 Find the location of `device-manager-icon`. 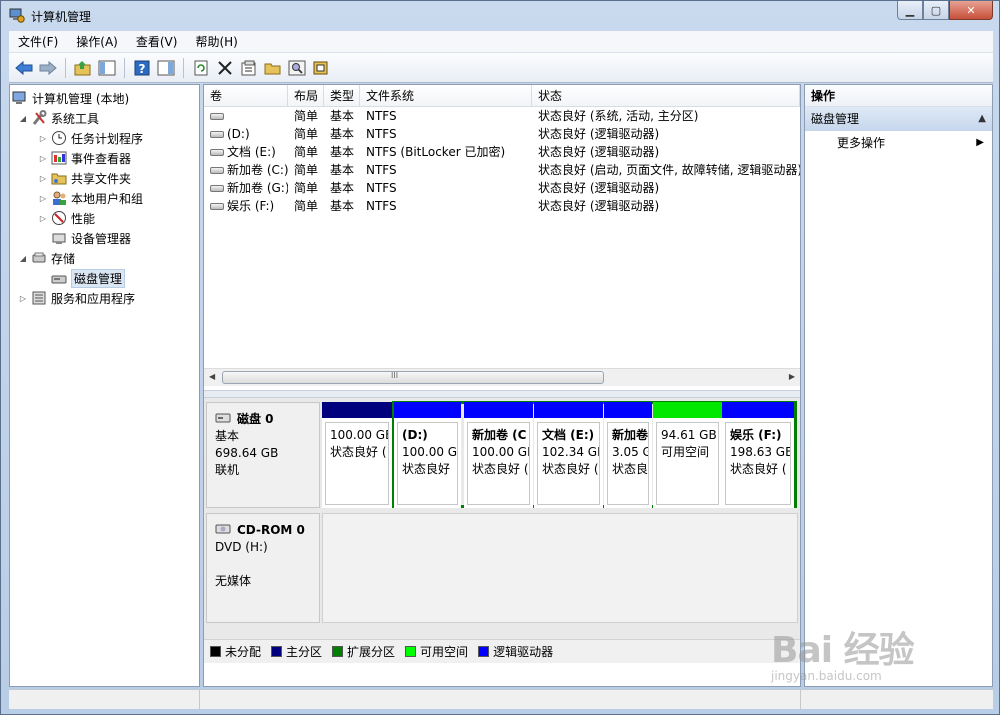

device-manager-icon is located at coordinates (59, 238).